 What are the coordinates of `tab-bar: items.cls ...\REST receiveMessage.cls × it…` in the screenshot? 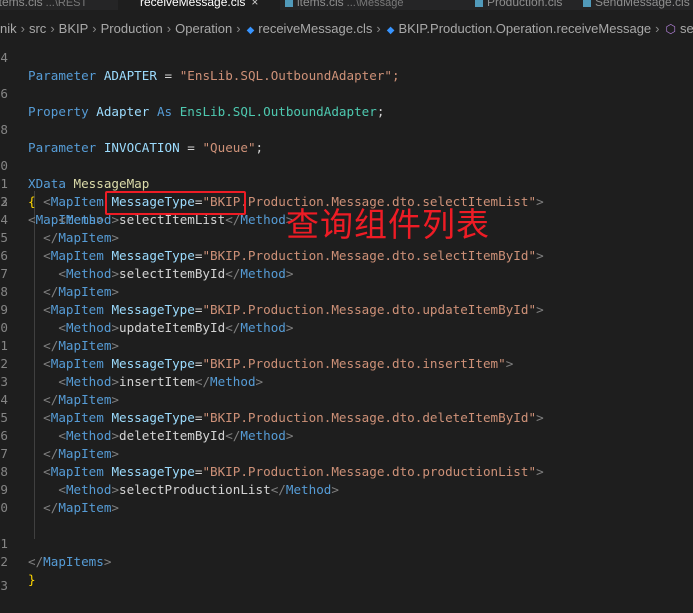 It's located at (346, 5).